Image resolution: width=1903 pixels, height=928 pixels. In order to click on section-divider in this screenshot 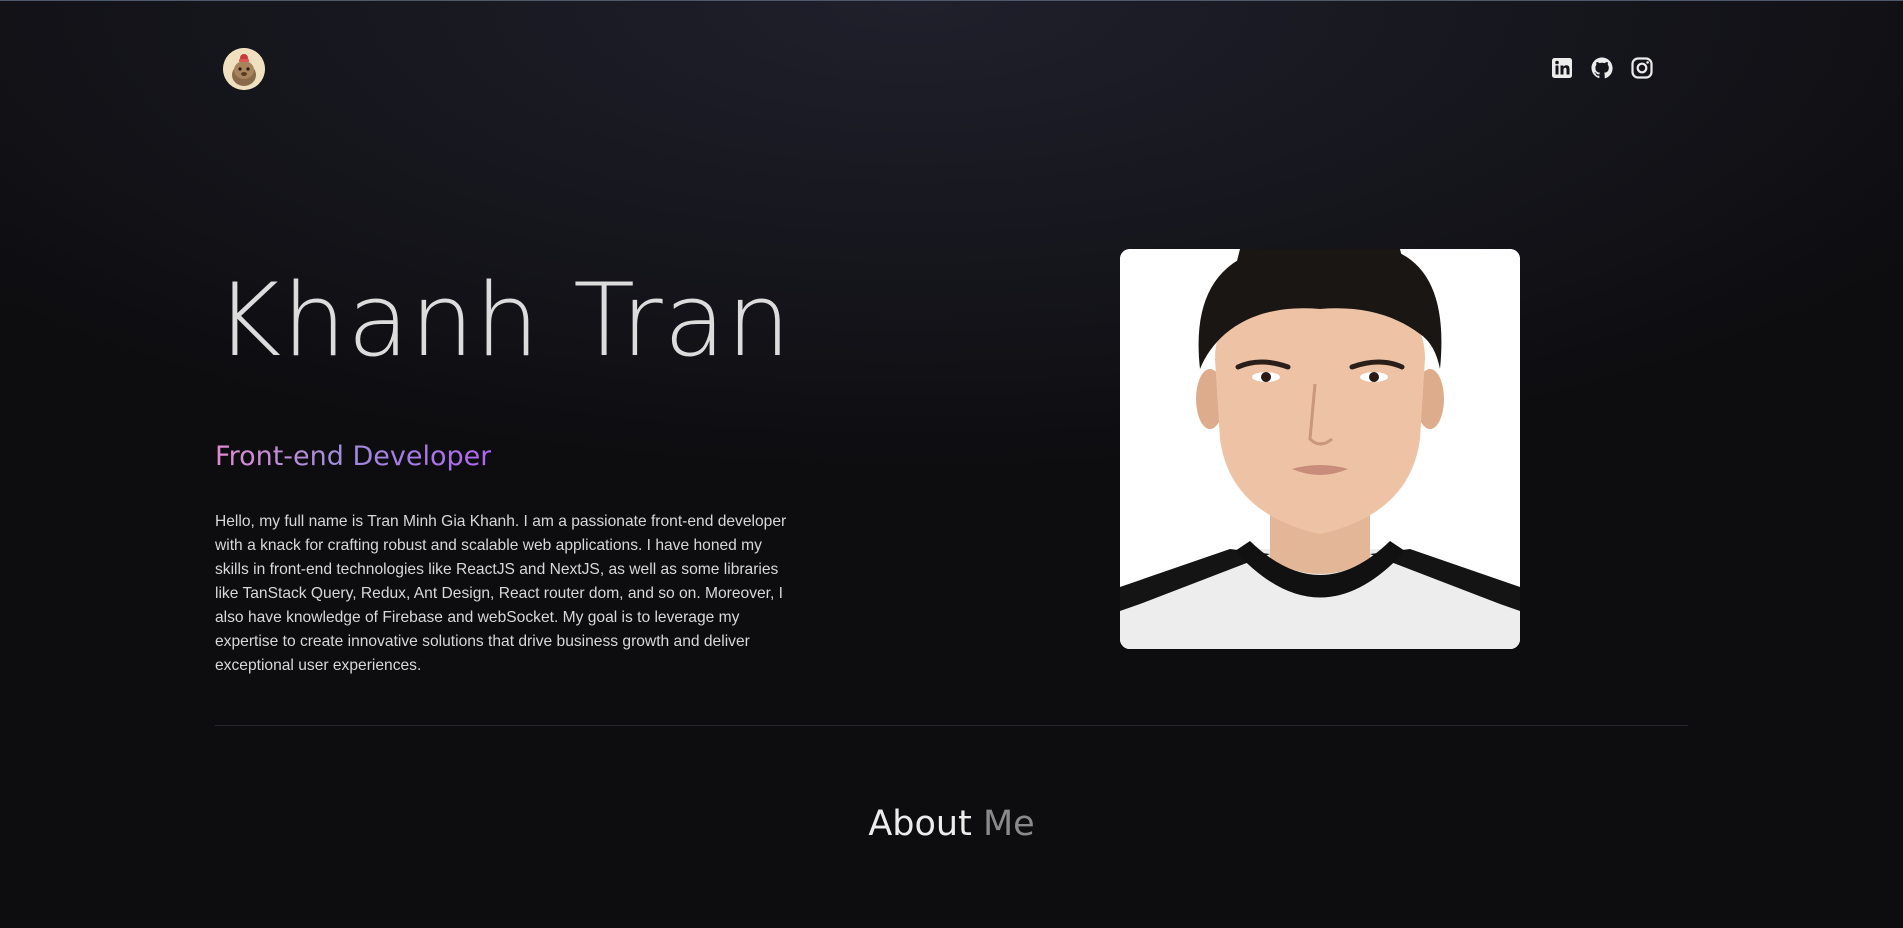, I will do `click(951, 725)`.